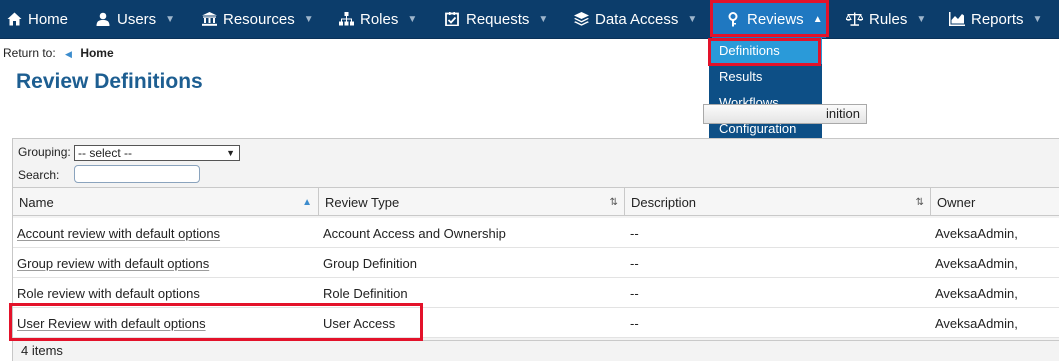 This screenshot has height=361, width=1059. Describe the element at coordinates (14, 19) in the screenshot. I see `home-icon` at that location.